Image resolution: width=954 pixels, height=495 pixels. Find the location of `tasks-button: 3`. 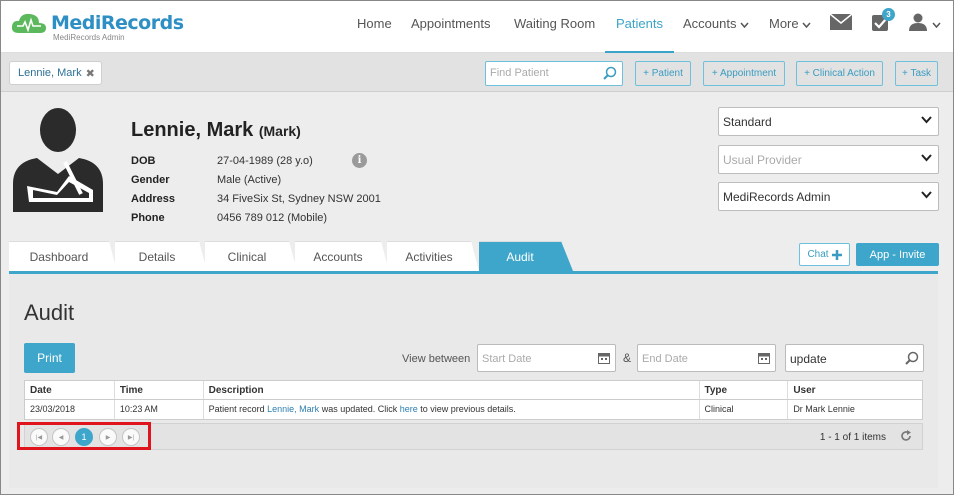

tasks-button: 3 is located at coordinates (885, 21).